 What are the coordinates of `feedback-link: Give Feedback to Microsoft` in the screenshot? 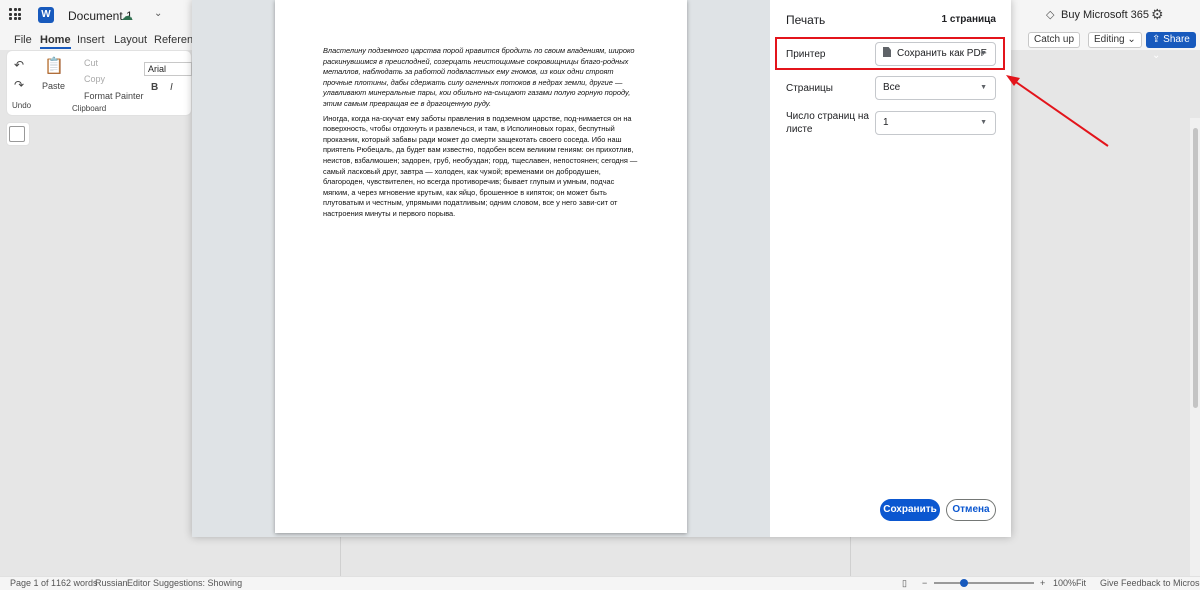 It's located at (1150, 583).